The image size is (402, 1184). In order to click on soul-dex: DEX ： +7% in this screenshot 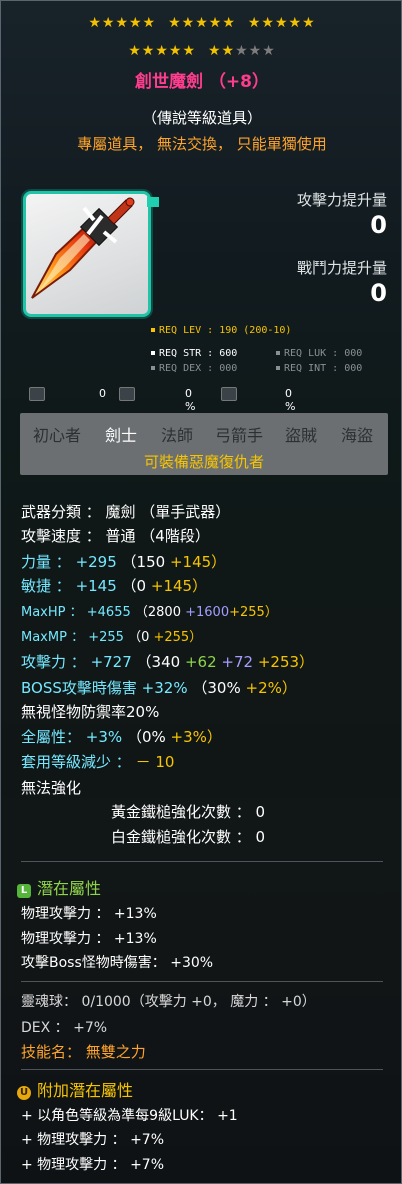, I will do `click(64, 1028)`.